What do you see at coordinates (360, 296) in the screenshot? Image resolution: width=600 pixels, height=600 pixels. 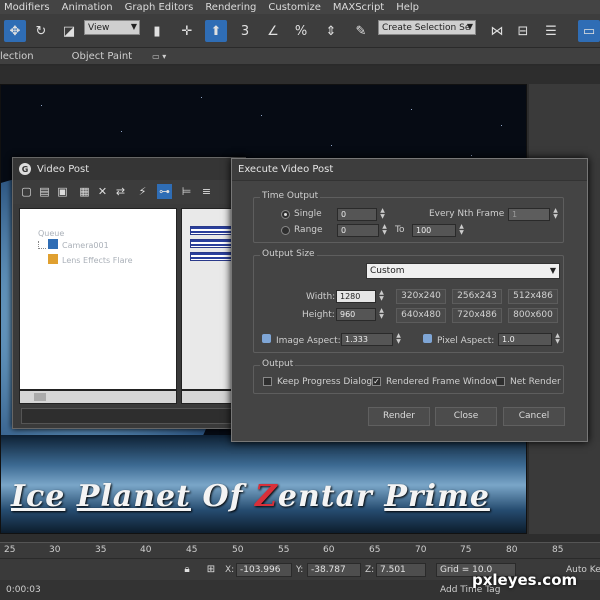 I see `width-field: 1280 ▲ ▼` at bounding box center [360, 296].